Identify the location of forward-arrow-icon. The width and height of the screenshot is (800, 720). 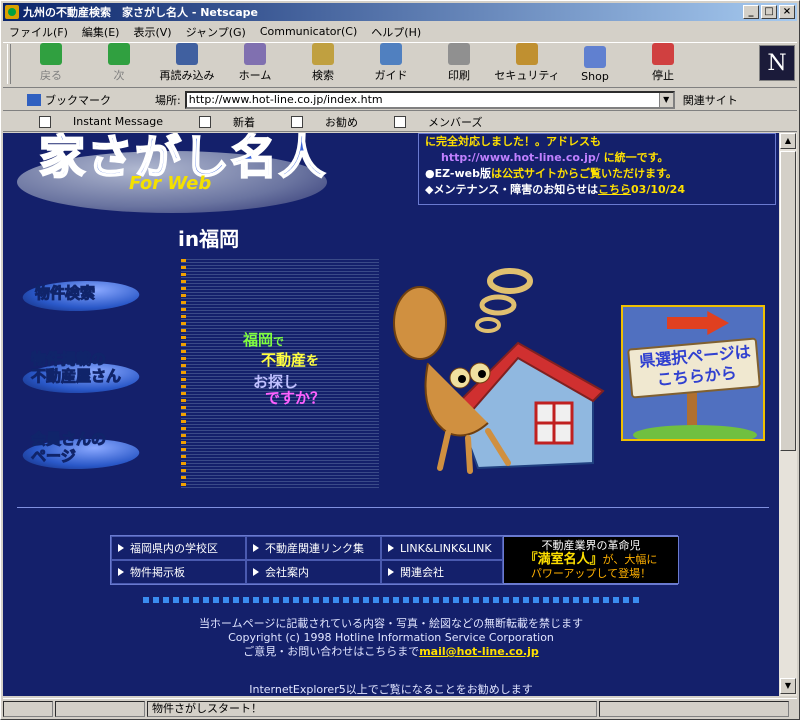
(119, 54).